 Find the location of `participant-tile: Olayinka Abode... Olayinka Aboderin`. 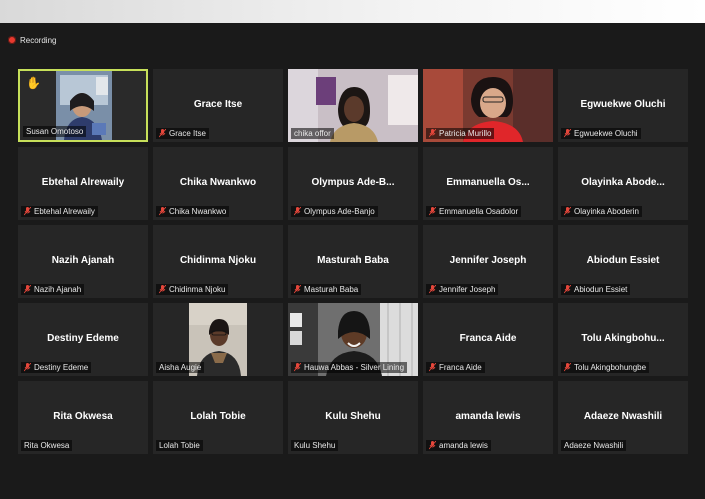

participant-tile: Olayinka Abode... Olayinka Aboderin is located at coordinates (623, 183).